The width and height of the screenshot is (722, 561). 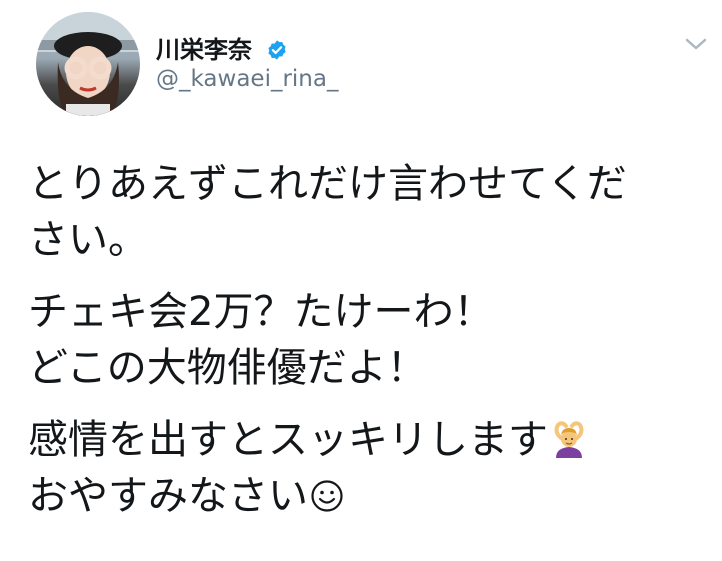 I want to click on tweet-line: チェキ会2万？たけーわ！, so click(x=261, y=312).